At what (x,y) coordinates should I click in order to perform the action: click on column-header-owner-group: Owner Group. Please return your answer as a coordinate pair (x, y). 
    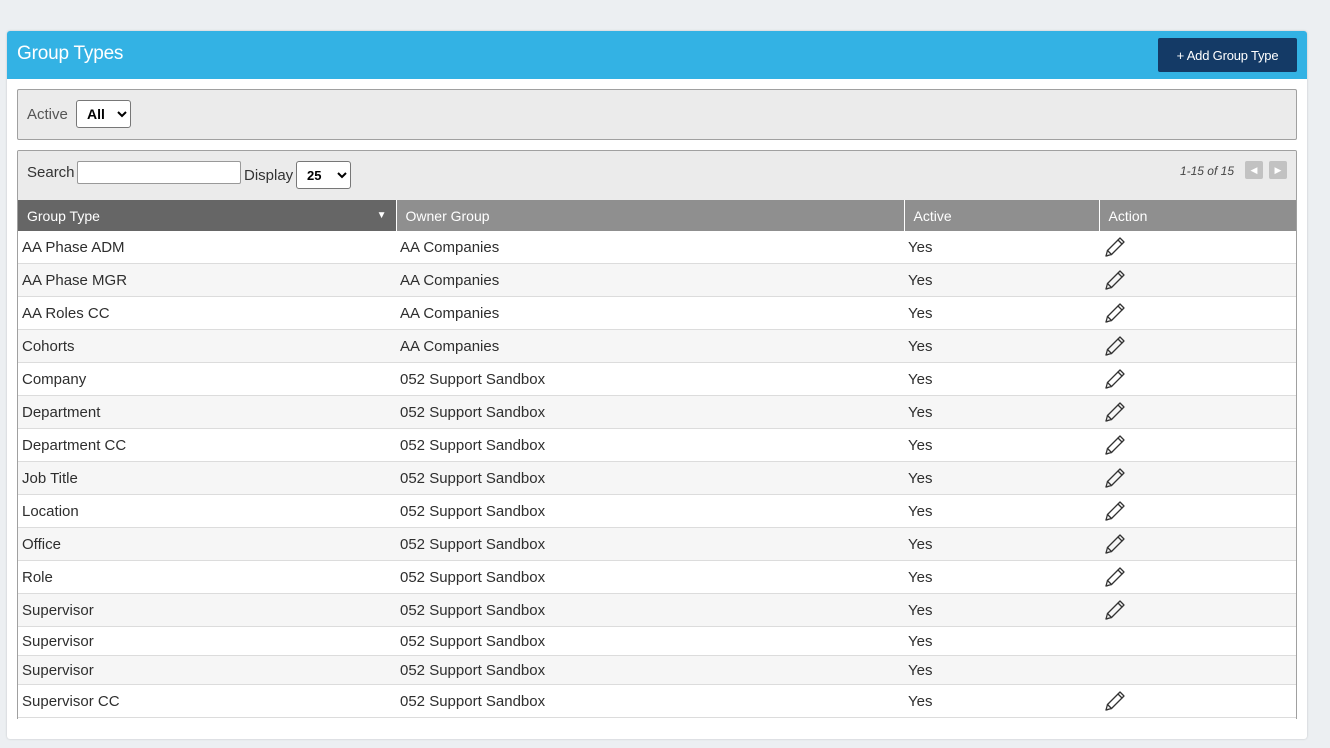
    Looking at the image, I should click on (650, 215).